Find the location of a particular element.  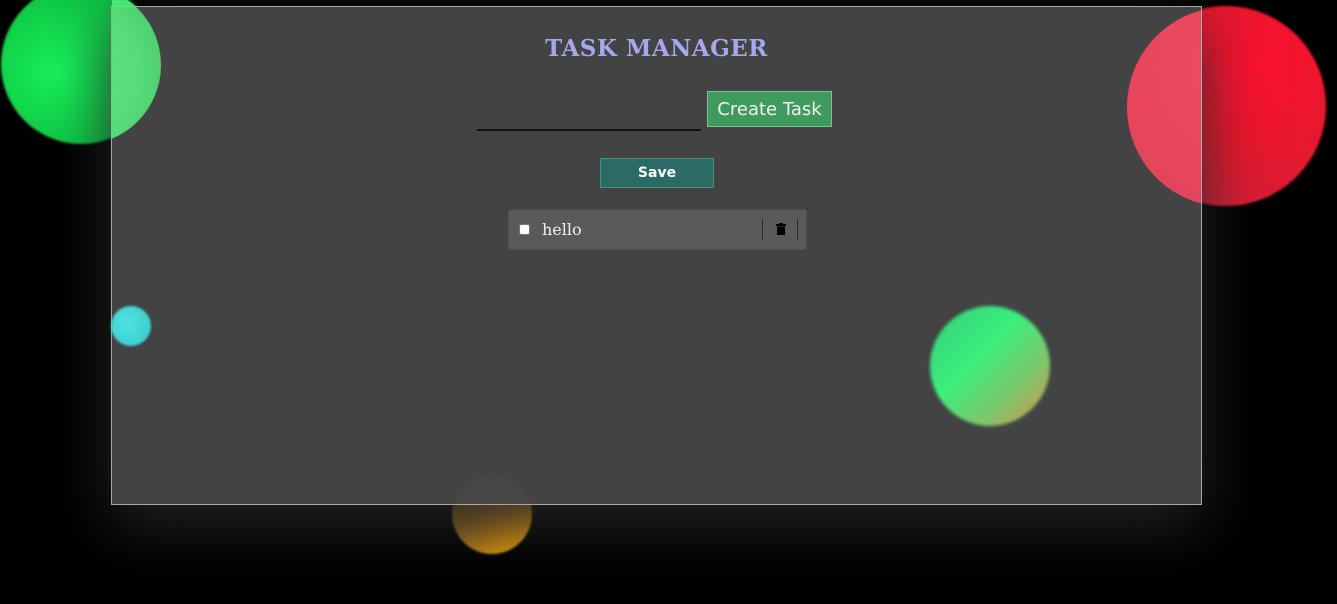

task-input is located at coordinates (589, 117).